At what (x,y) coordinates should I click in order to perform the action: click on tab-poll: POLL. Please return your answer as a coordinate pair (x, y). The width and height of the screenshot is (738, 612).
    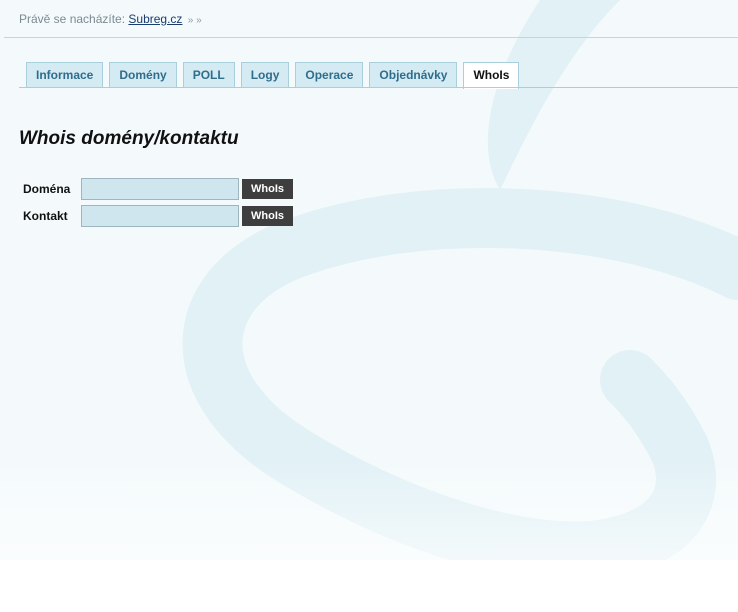
    Looking at the image, I should click on (208, 74).